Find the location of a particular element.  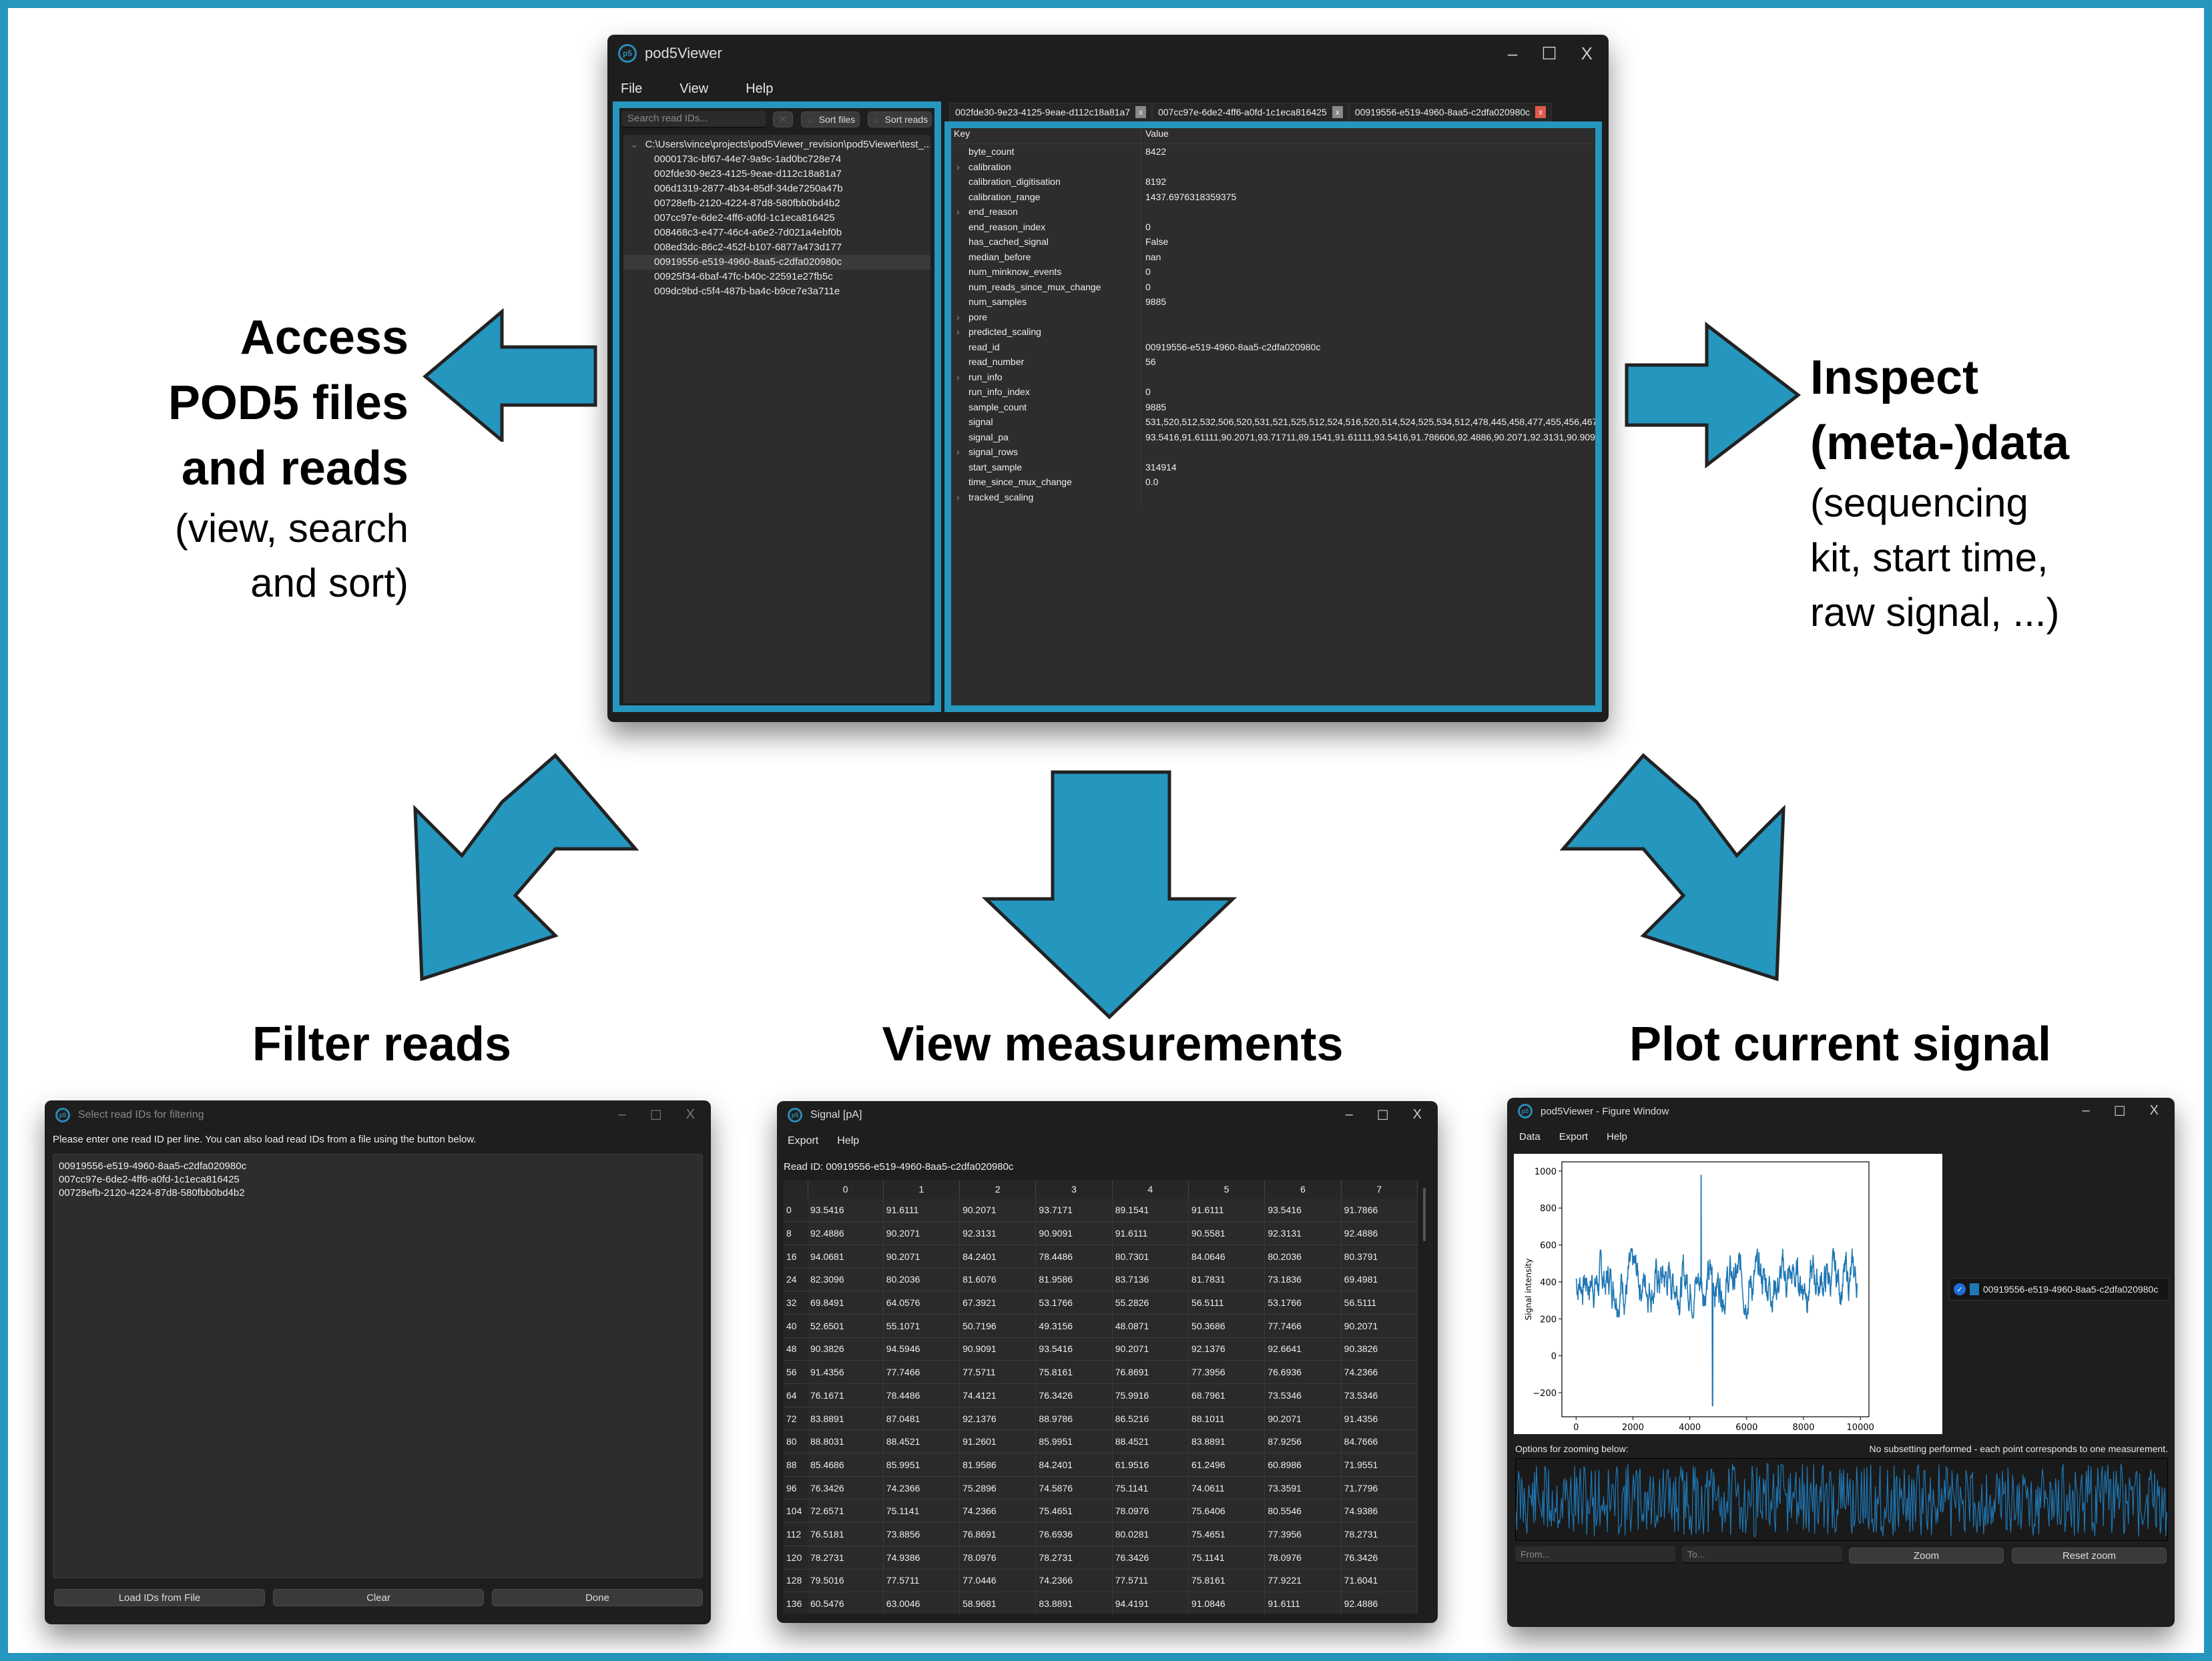

table-cell: 55.1071 is located at coordinates (922, 1326).